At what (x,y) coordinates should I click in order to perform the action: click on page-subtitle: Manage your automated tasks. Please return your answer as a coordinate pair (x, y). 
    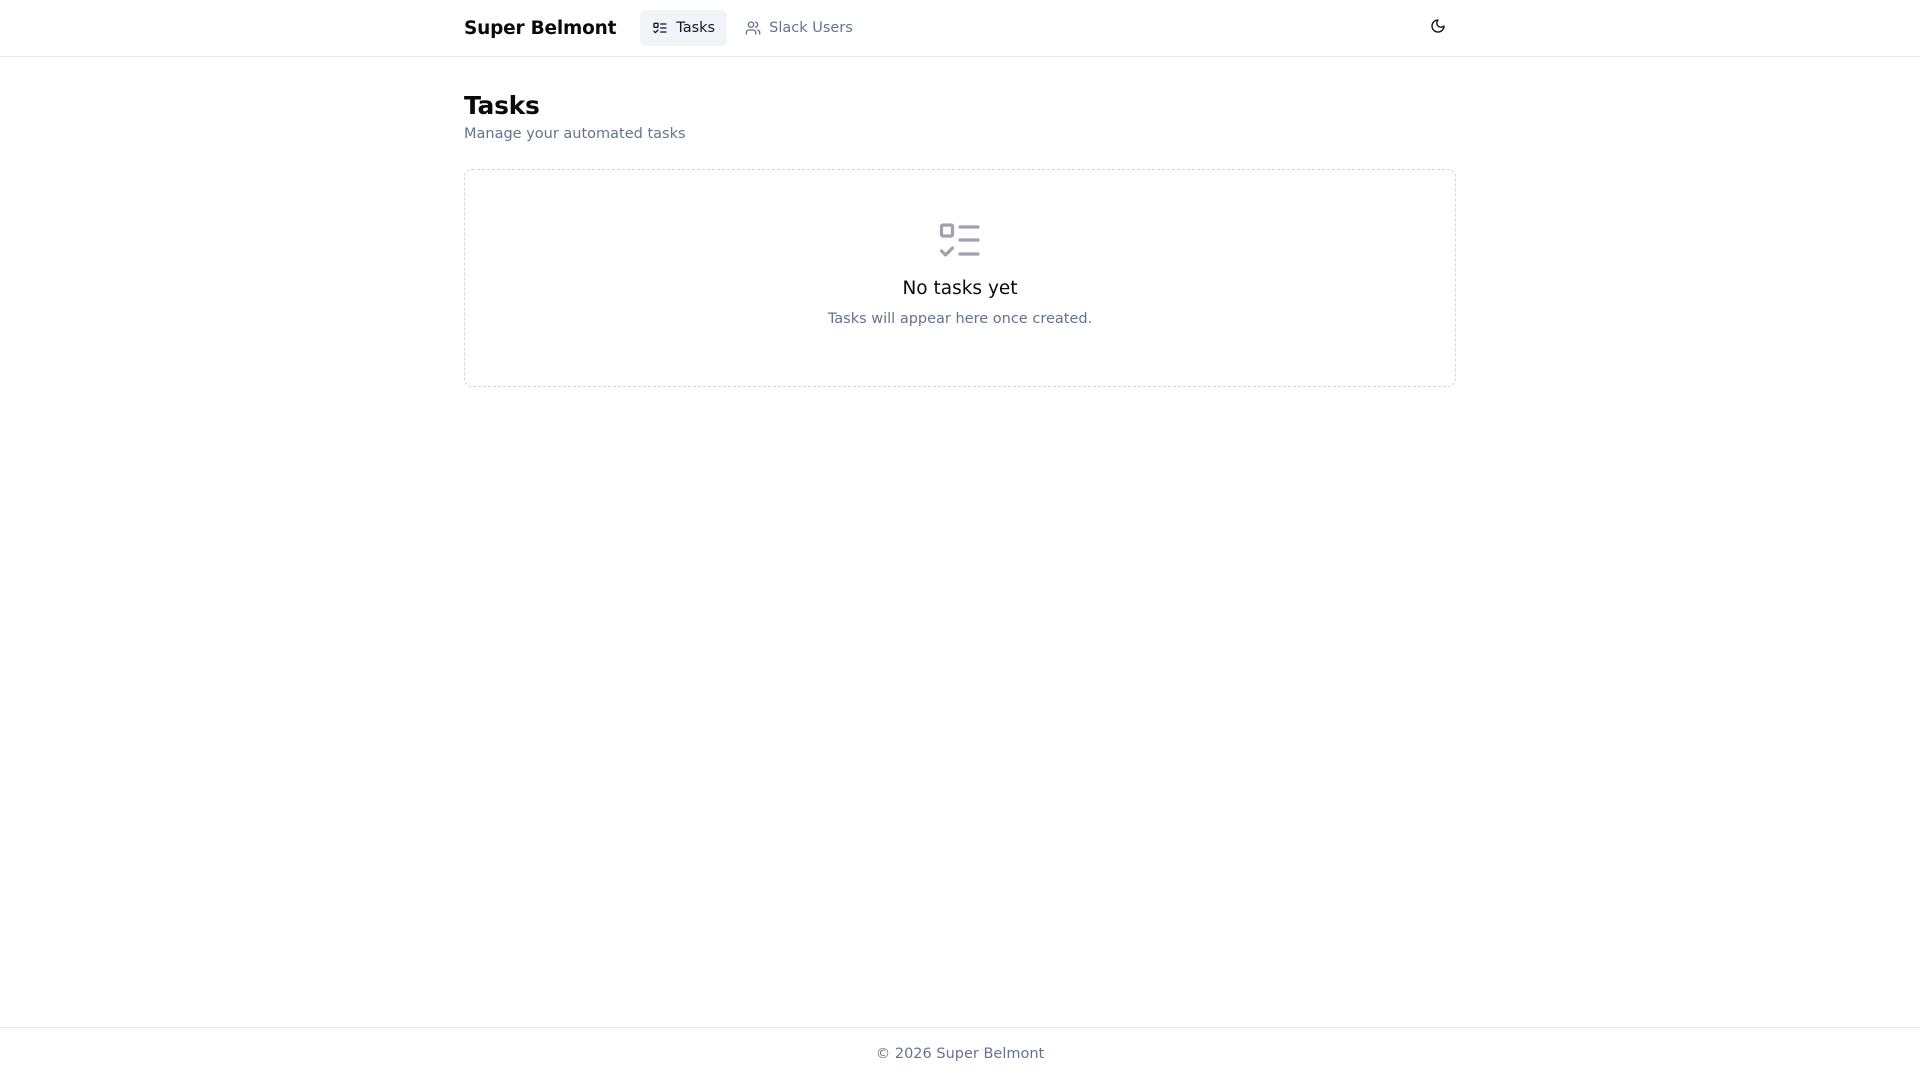
    Looking at the image, I should click on (575, 134).